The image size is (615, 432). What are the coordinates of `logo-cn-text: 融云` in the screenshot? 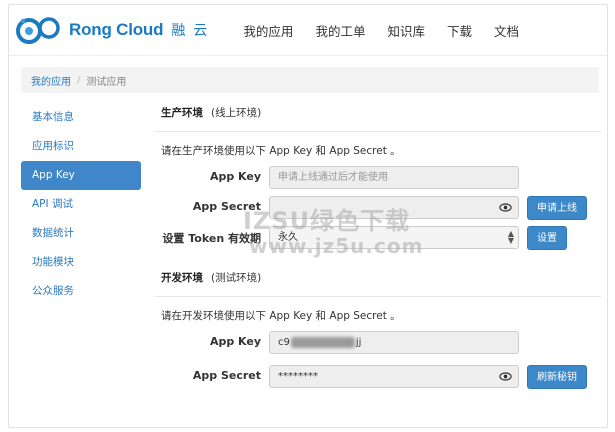 It's located at (193, 31).